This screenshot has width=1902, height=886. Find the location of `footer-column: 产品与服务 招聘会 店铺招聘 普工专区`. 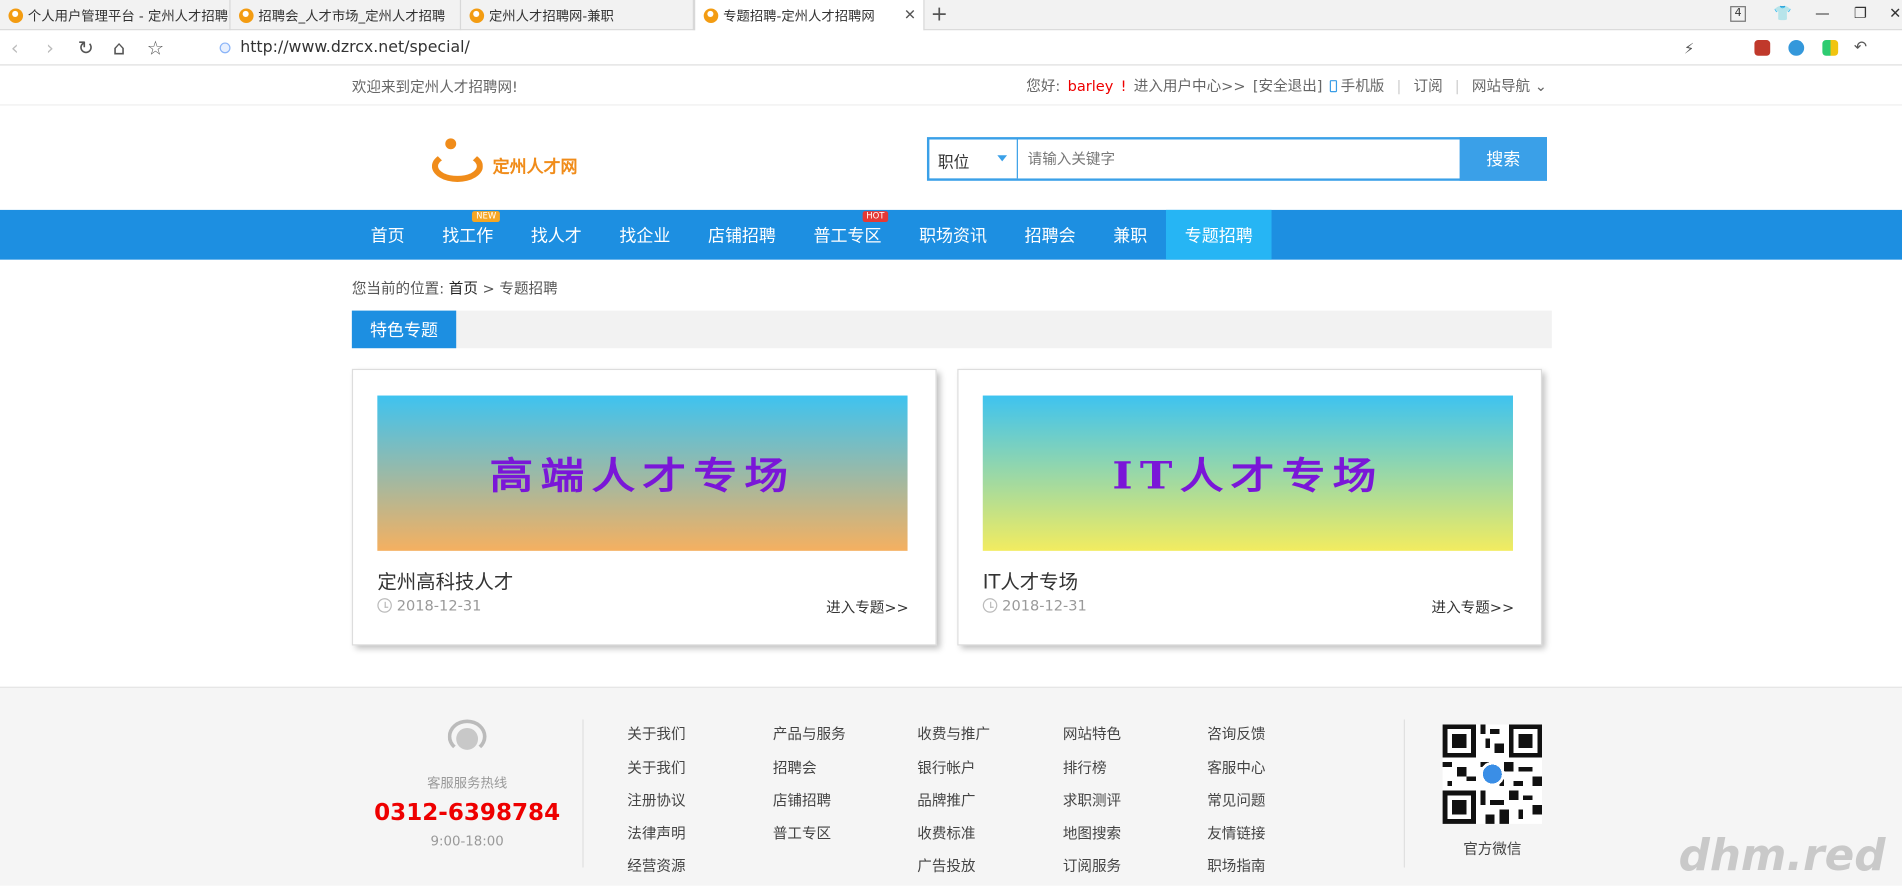

footer-column: 产品与服务 招聘会 店铺招聘 普工专区 is located at coordinates (809, 789).